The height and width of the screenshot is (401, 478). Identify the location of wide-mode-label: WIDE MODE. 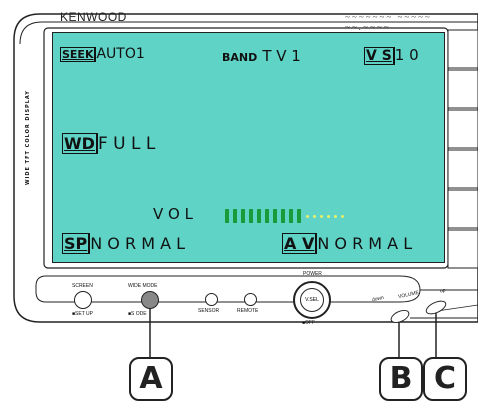
(143, 286).